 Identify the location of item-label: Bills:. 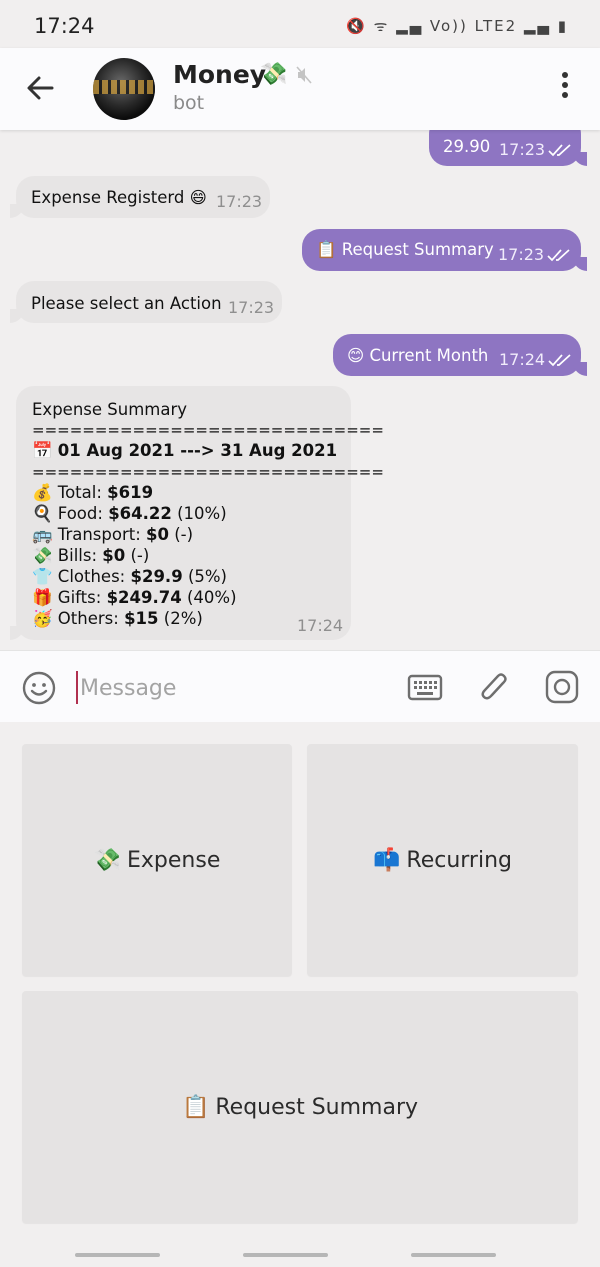
(77, 555).